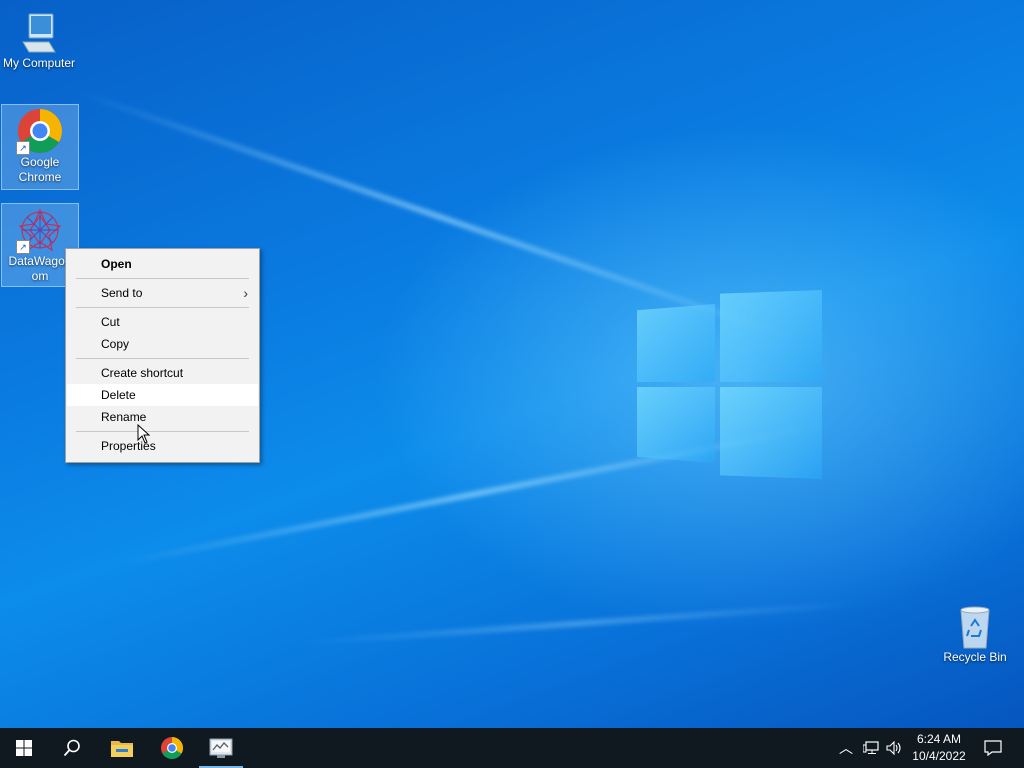  What do you see at coordinates (939, 756) in the screenshot?
I see `clock-date: 10/4/2022` at bounding box center [939, 756].